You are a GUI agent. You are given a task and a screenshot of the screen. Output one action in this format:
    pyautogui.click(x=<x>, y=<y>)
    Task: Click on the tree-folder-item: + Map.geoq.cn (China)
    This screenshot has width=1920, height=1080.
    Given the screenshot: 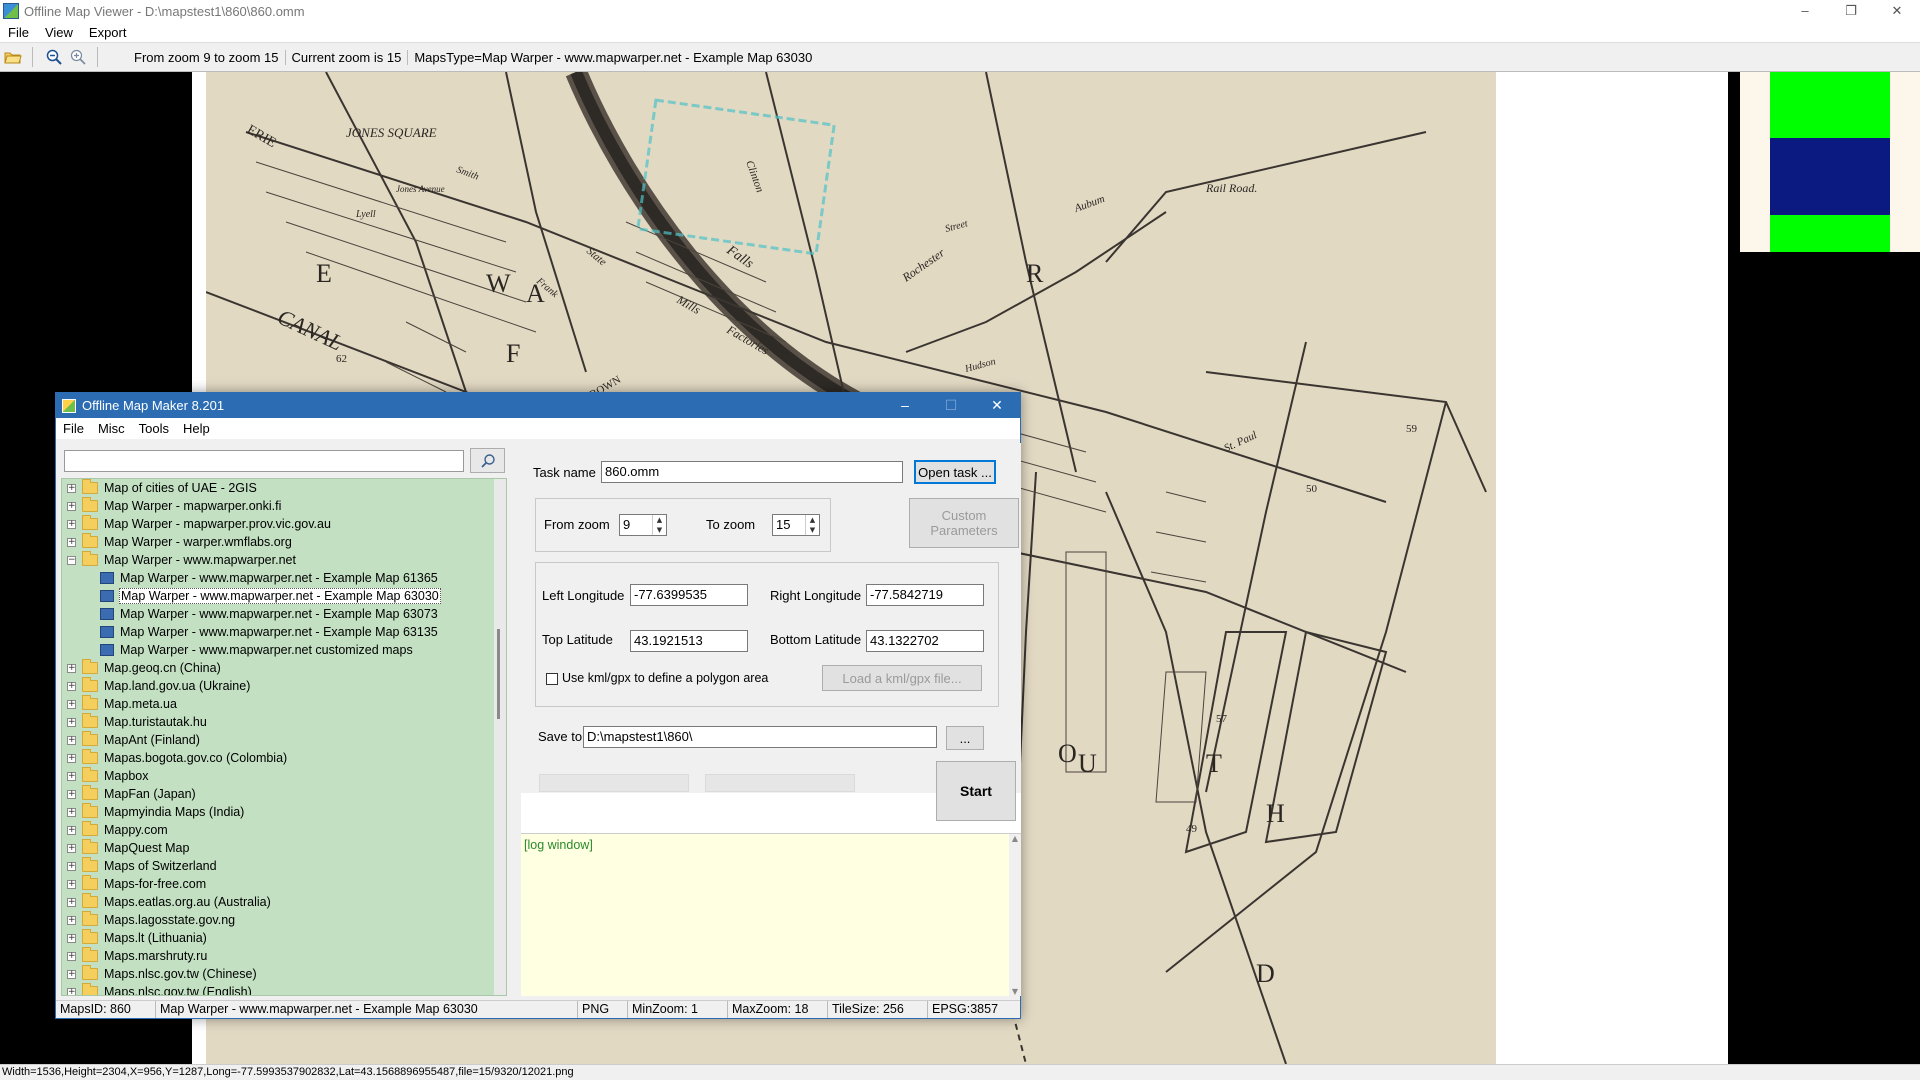 What is the action you would take?
    pyautogui.click(x=284, y=668)
    